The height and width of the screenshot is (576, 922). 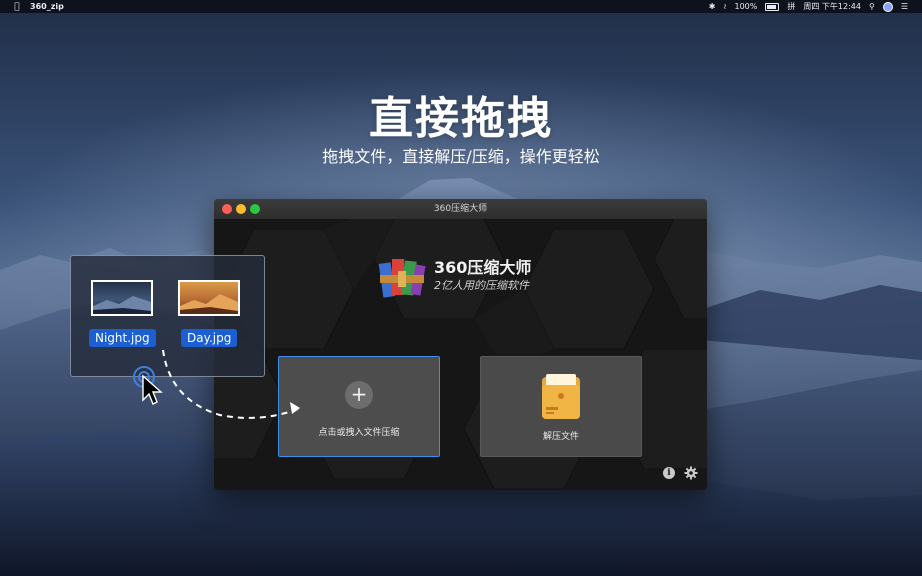 I want to click on cursor-arrow-icon, so click(x=152, y=389).